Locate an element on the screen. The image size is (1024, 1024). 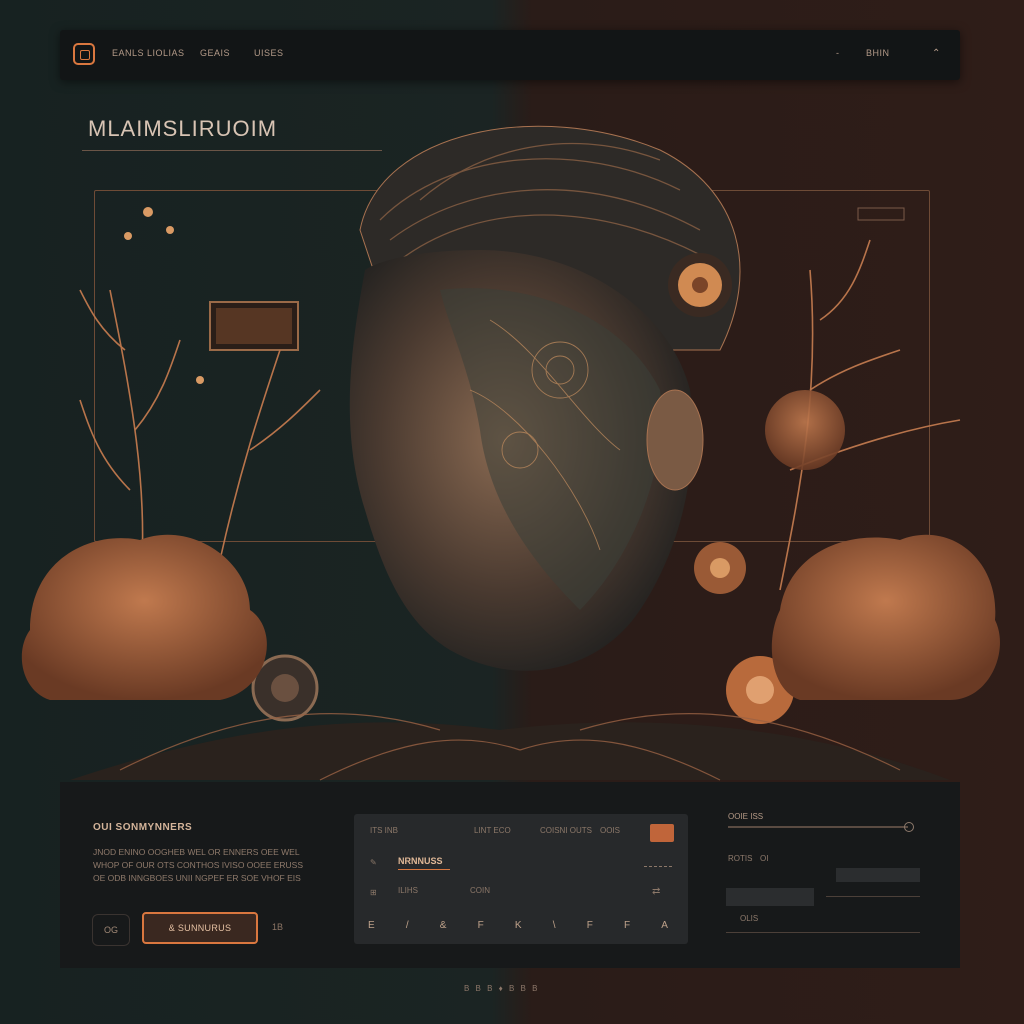
panel-sub-1: ILIHS is located at coordinates (408, 890).